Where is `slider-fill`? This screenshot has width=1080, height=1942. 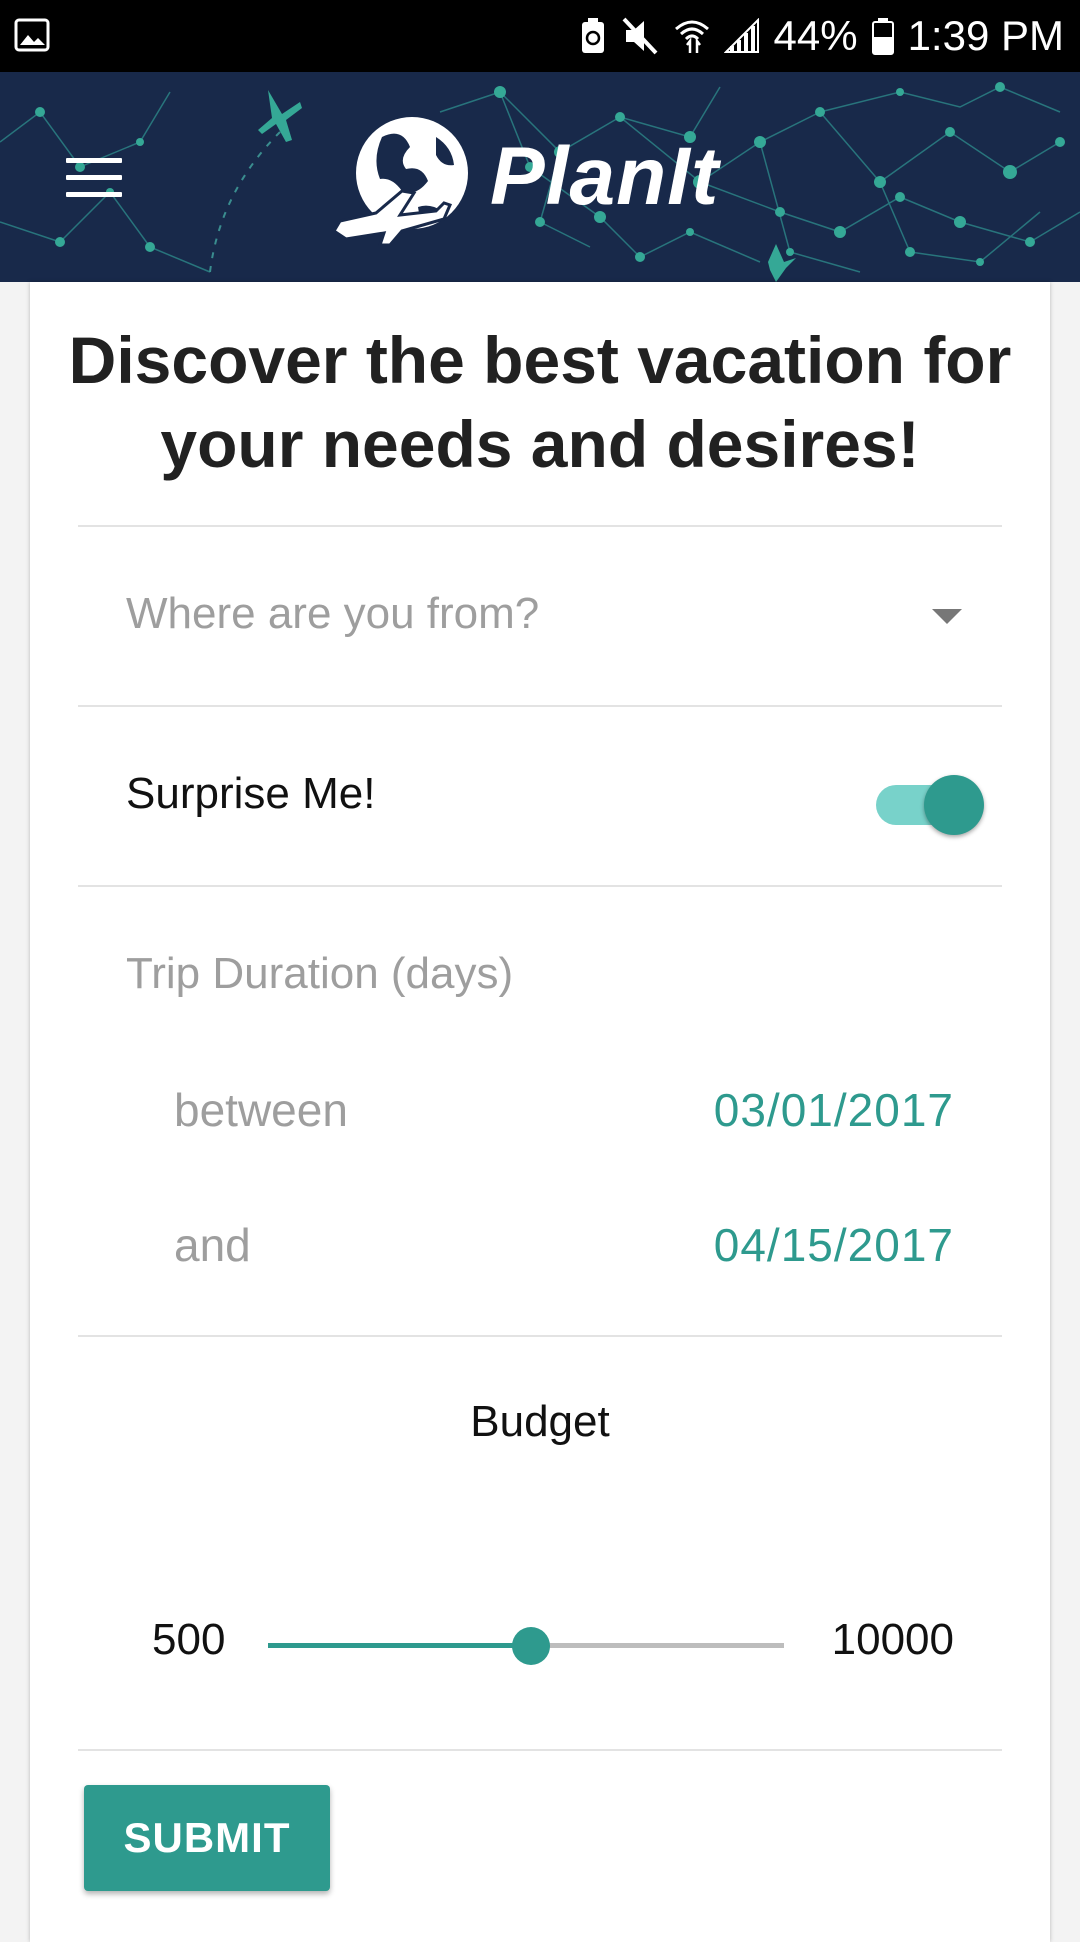
slider-fill is located at coordinates (399, 1645).